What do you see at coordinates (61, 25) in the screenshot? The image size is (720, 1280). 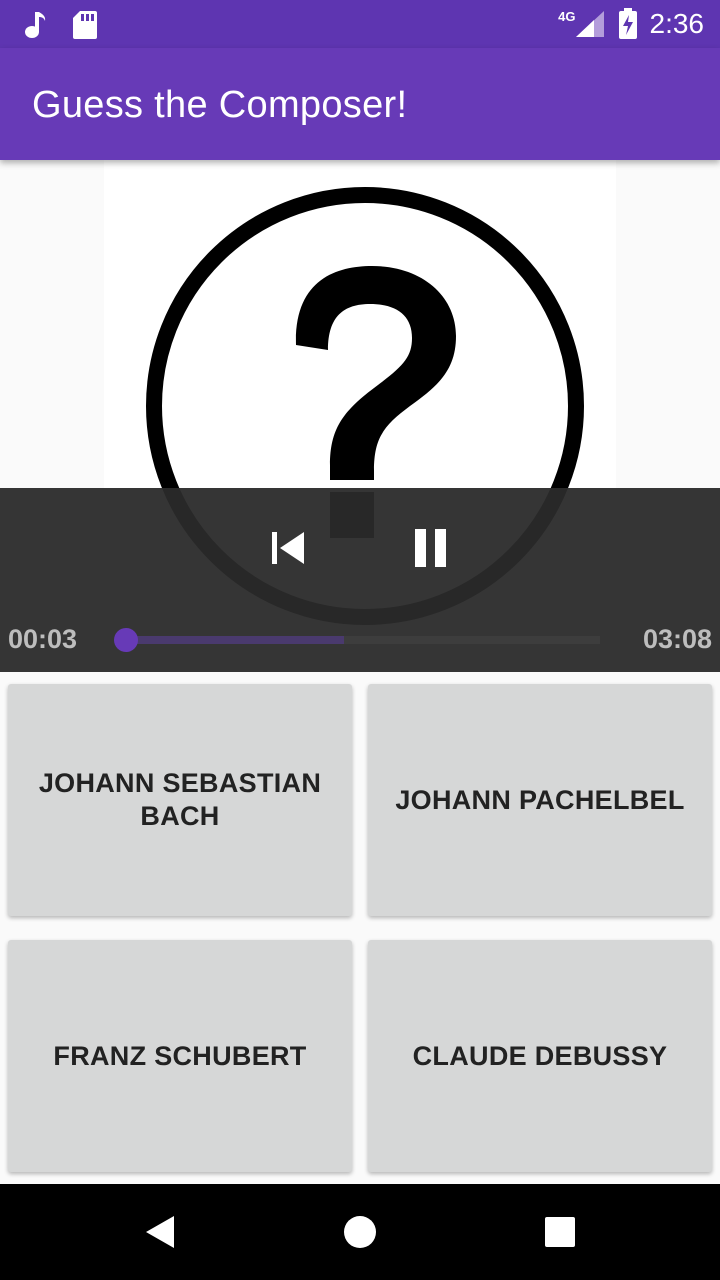 I see `status-left-icons` at bounding box center [61, 25].